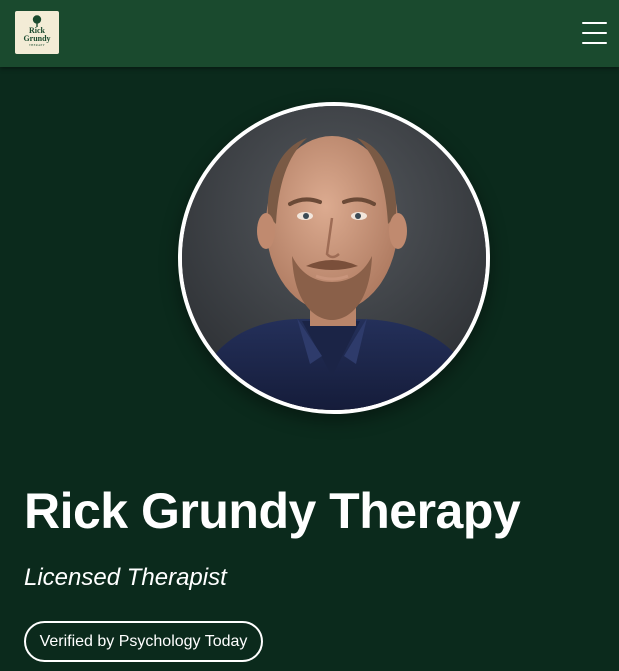 The image size is (619, 671). What do you see at coordinates (37, 32) in the screenshot?
I see `site-logo: Rick Grundy THERAPY` at bounding box center [37, 32].